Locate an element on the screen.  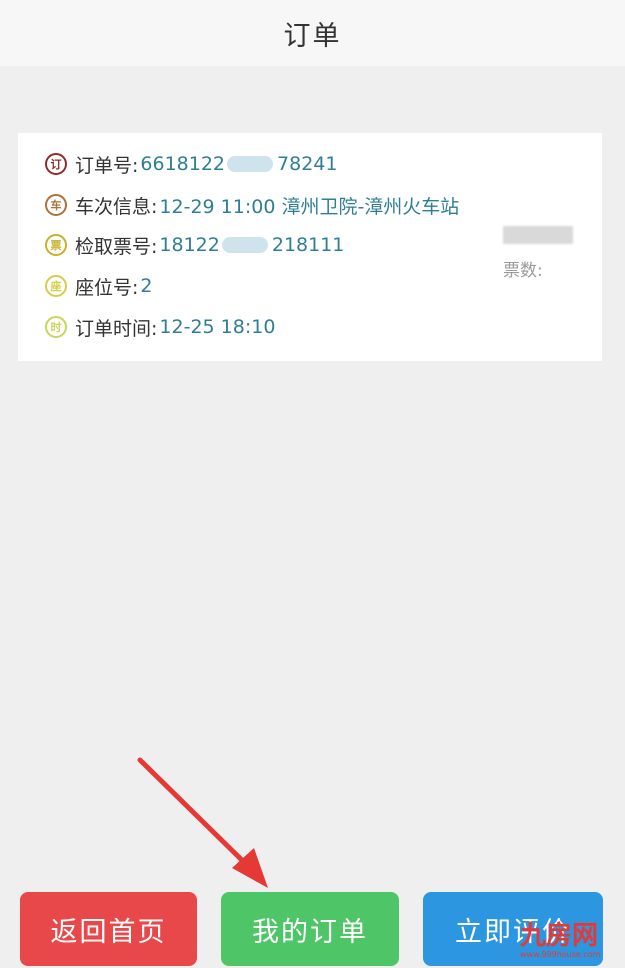
order-number-label: 订单号: is located at coordinates (107, 165).